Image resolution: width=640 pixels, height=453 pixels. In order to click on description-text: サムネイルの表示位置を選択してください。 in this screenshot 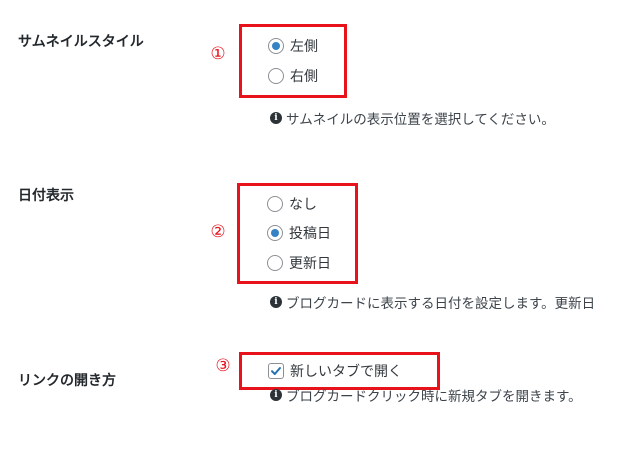, I will do `click(420, 120)`.